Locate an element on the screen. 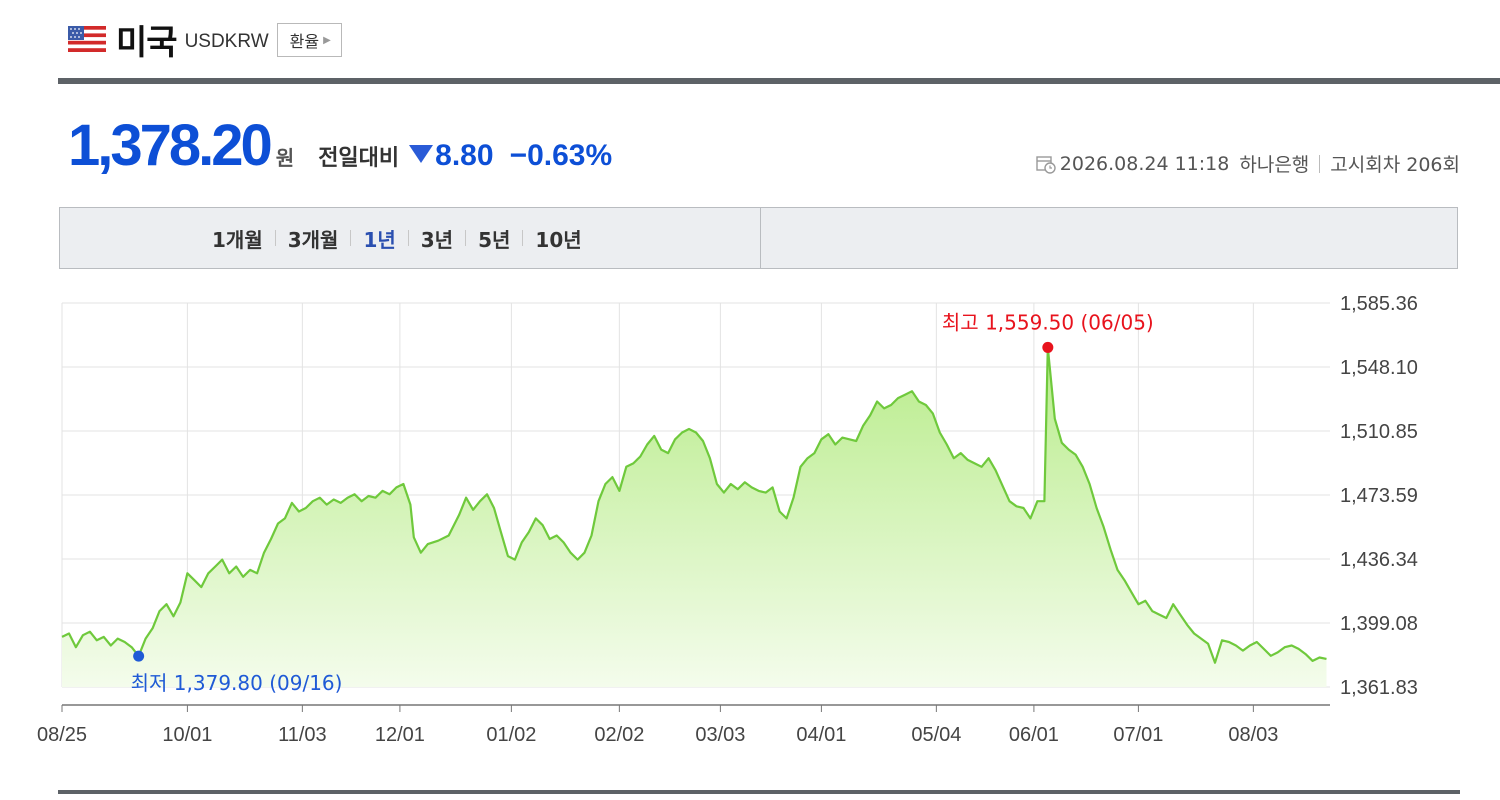 Image resolution: width=1500 pixels, height=800 pixels. top-divider is located at coordinates (779, 81).